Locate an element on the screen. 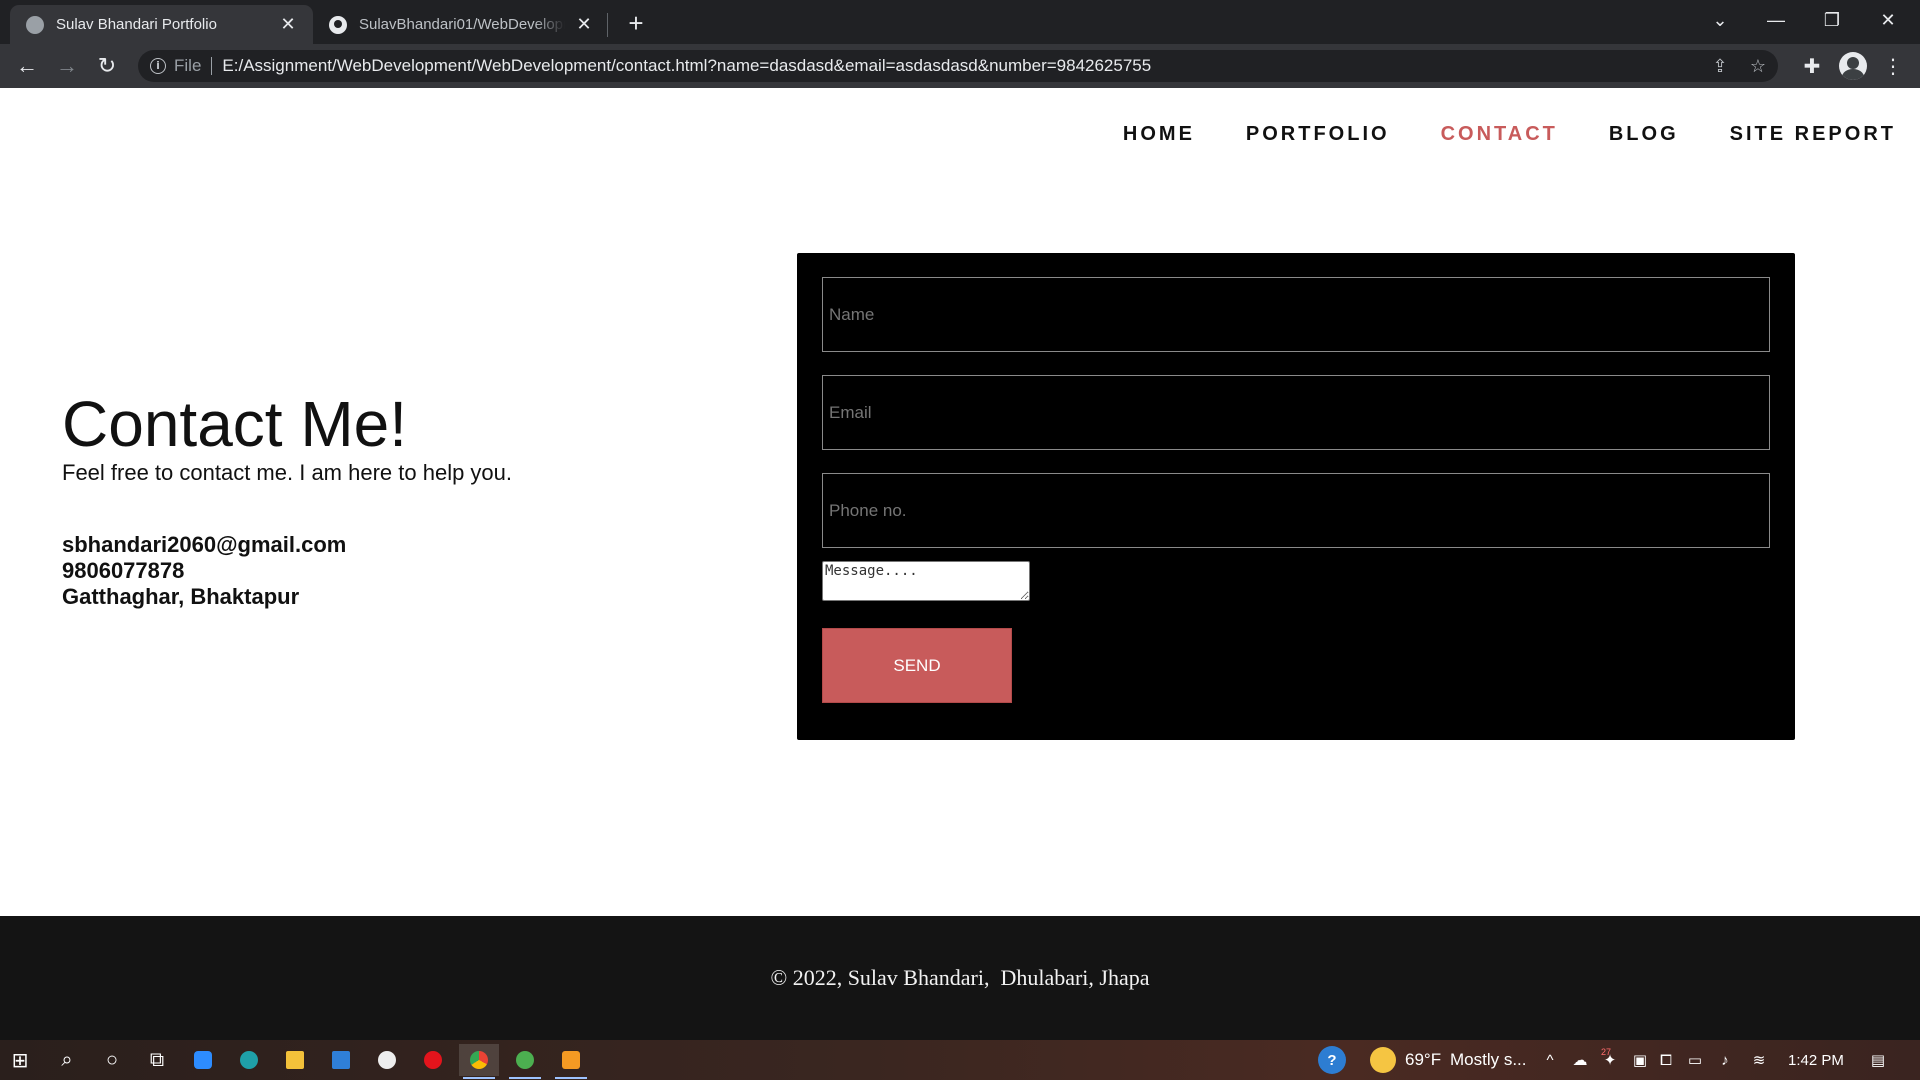 The width and height of the screenshot is (1920, 1080). taskbar-zoom is located at coordinates (203, 1060).